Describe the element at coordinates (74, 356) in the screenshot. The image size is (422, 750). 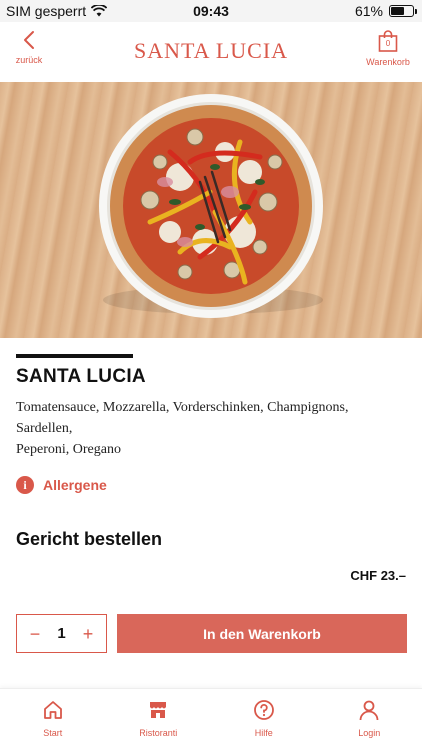
I see `title-rule` at that location.